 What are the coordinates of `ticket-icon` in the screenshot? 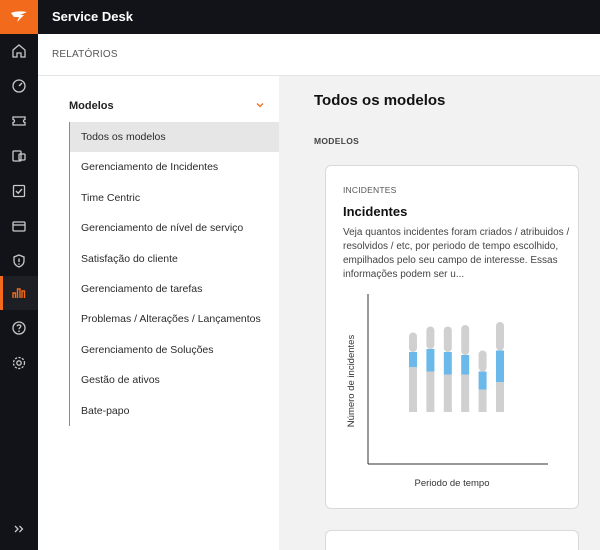 It's located at (19, 121).